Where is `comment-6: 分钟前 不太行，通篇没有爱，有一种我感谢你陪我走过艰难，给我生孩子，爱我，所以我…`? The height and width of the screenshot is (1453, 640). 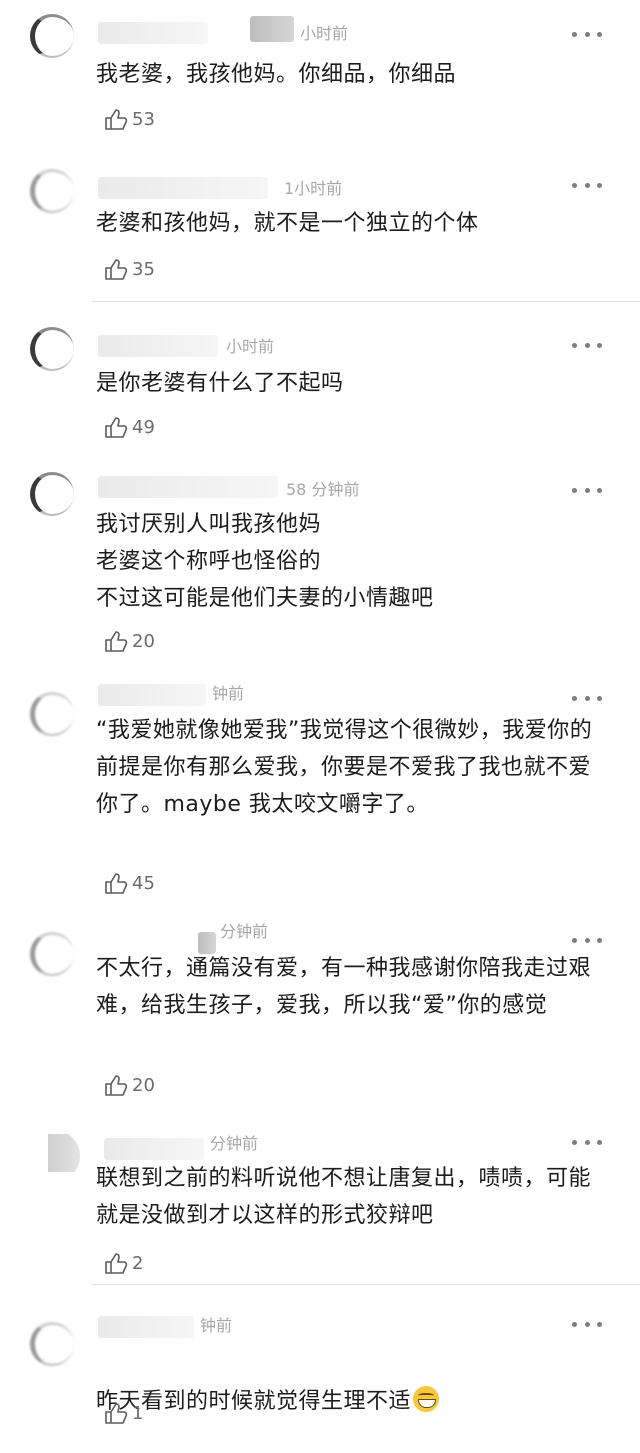 comment-6: 分钟前 不太行，通篇没有爱，有一种我感谢你陪我走过艰难，给我生孩子，爱我，所以我… is located at coordinates (320, 1015).